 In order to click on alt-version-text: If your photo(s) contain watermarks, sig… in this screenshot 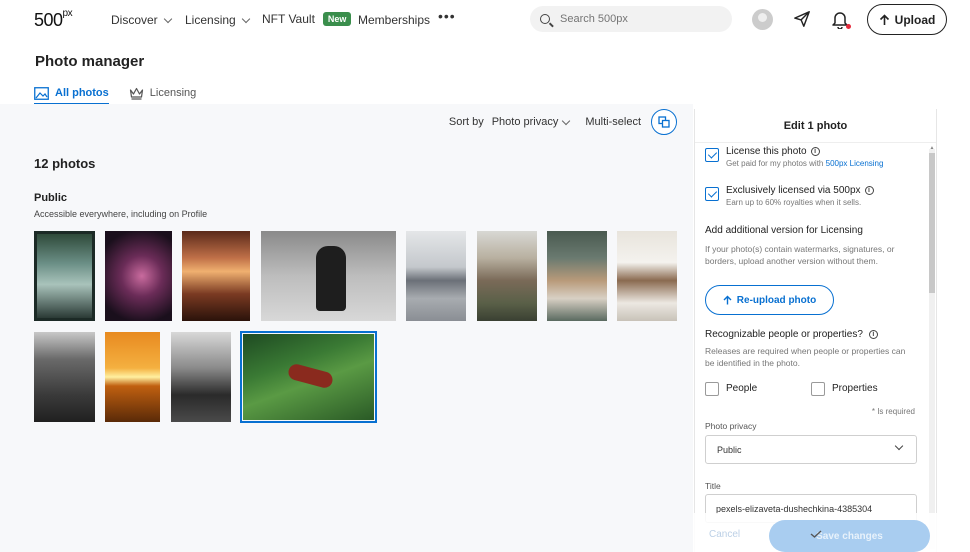, I will do `click(800, 255)`.